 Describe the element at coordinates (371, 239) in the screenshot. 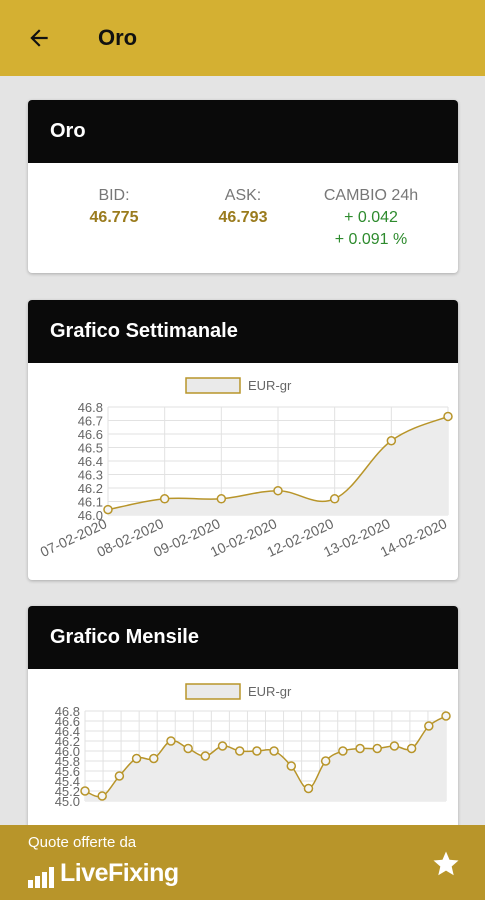

I see `change-percent: + 0.091 %` at that location.